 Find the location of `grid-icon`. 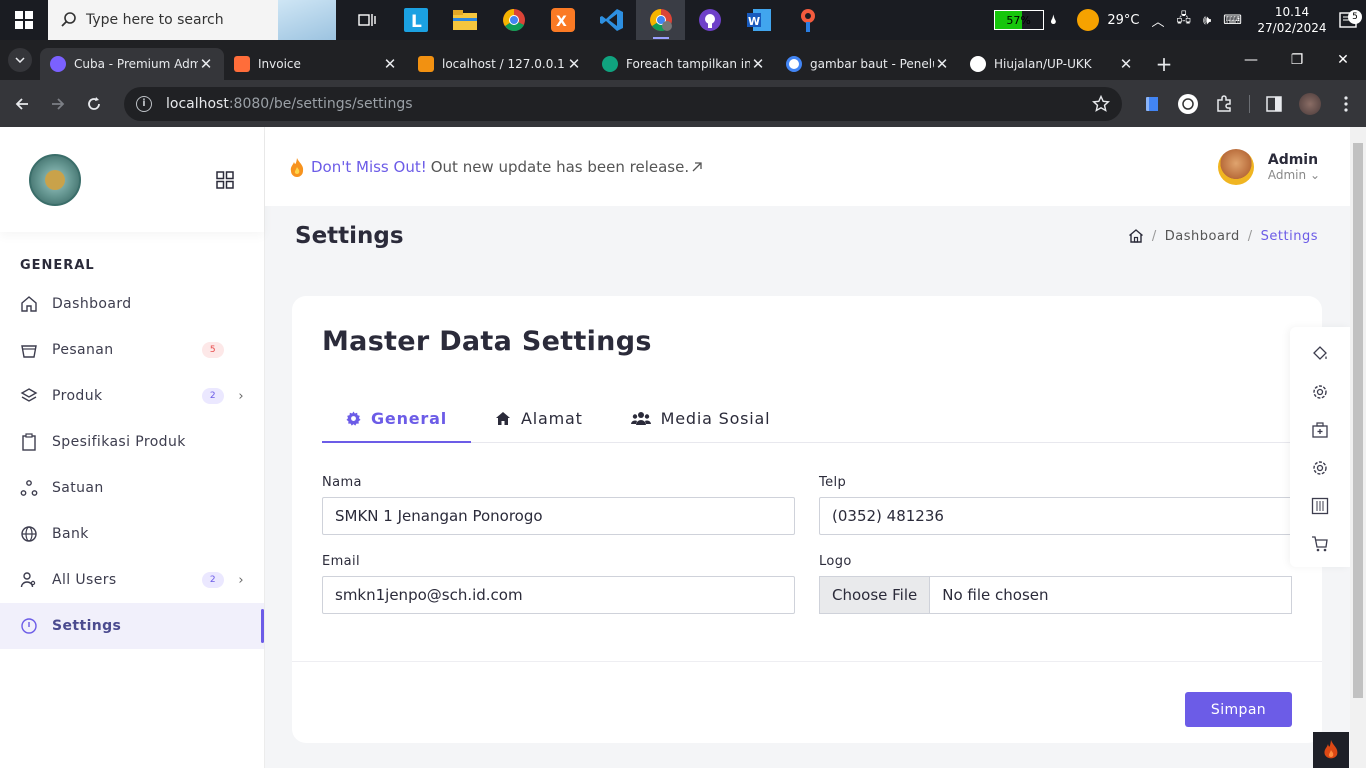

grid-icon is located at coordinates (225, 179).